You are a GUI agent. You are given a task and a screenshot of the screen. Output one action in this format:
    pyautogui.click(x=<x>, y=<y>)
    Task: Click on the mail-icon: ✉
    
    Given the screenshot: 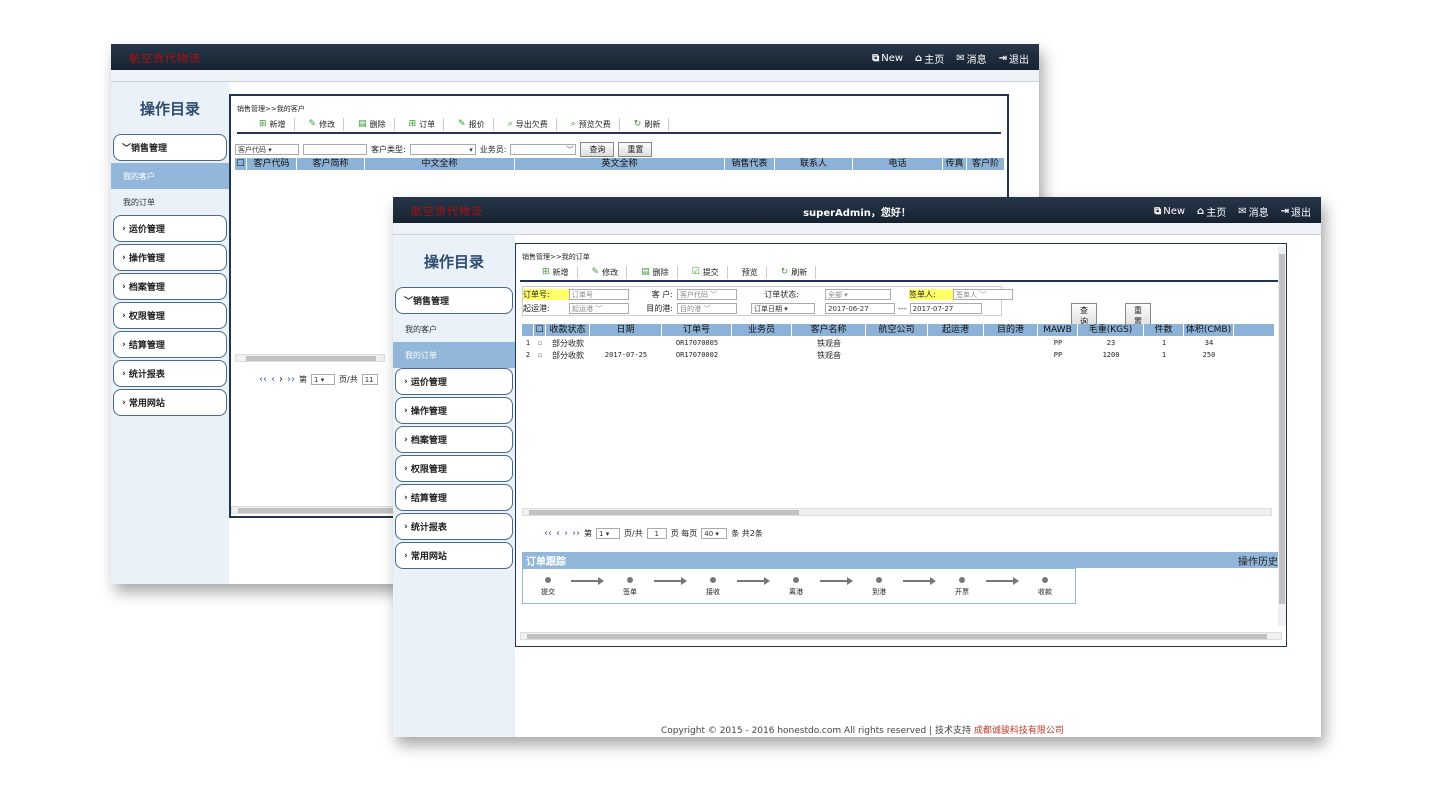 What is the action you would take?
    pyautogui.click(x=960, y=58)
    